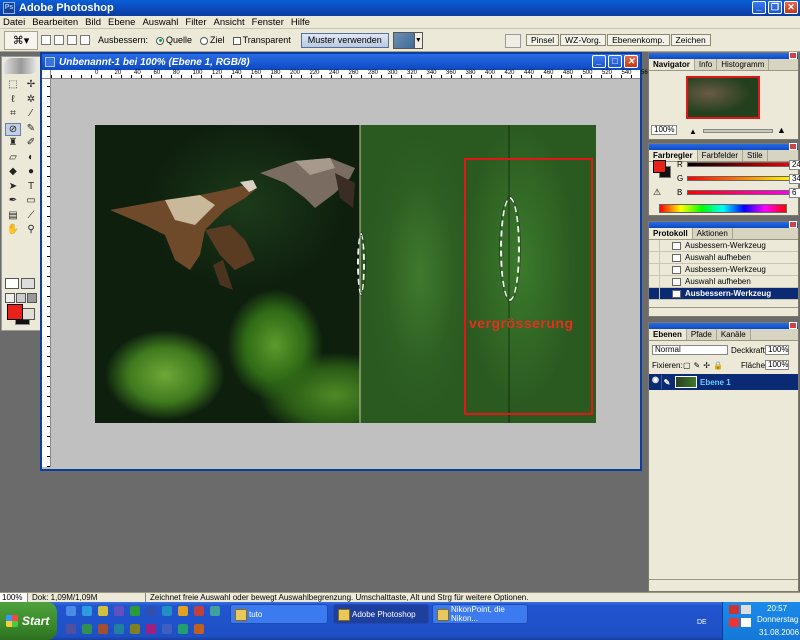 This screenshot has height=640, width=800. What do you see at coordinates (381, 614) in the screenshot?
I see `task-photoshop: Adobe Photoshop` at bounding box center [381, 614].